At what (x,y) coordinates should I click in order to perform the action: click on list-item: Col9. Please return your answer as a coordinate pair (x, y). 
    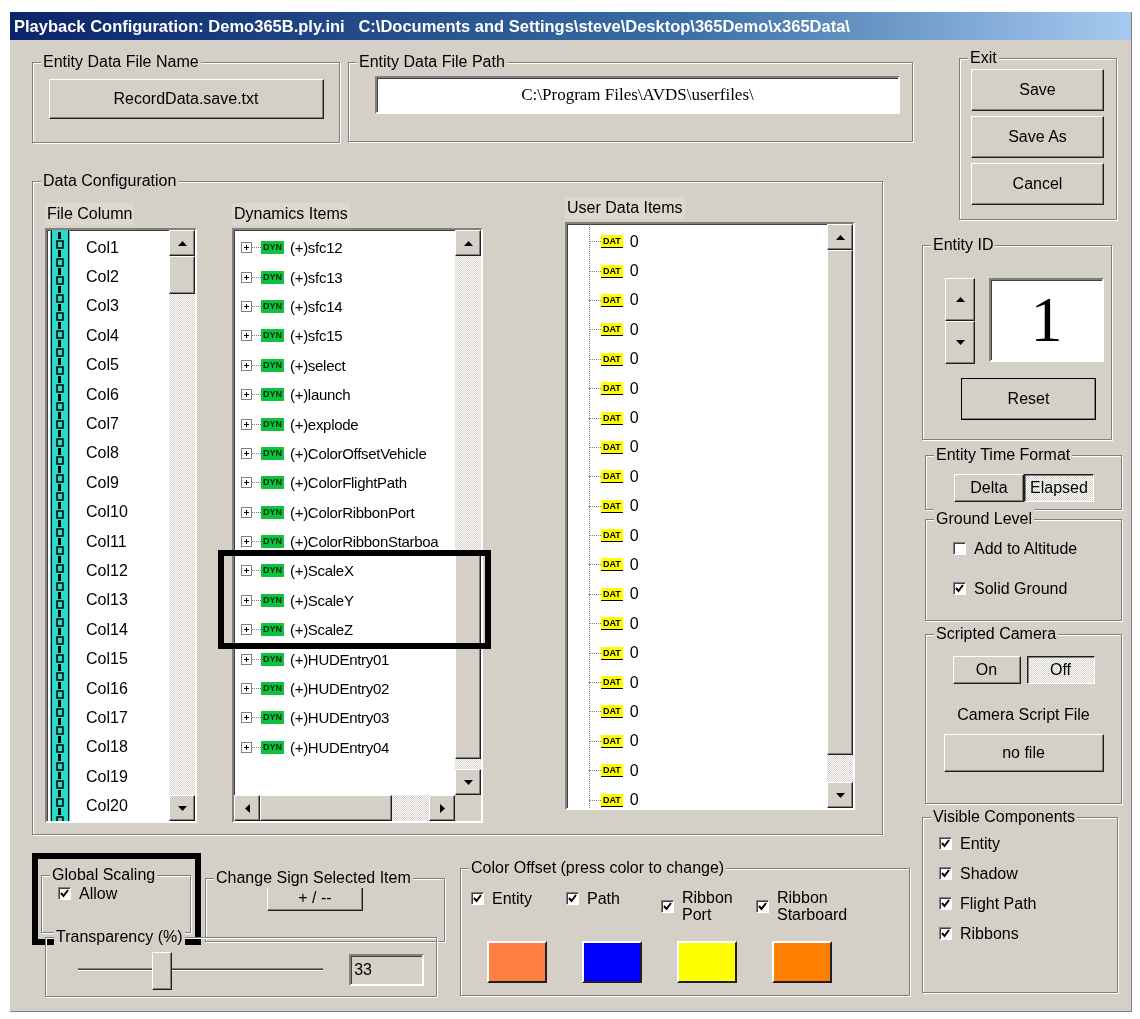
    Looking at the image, I should click on (127, 483).